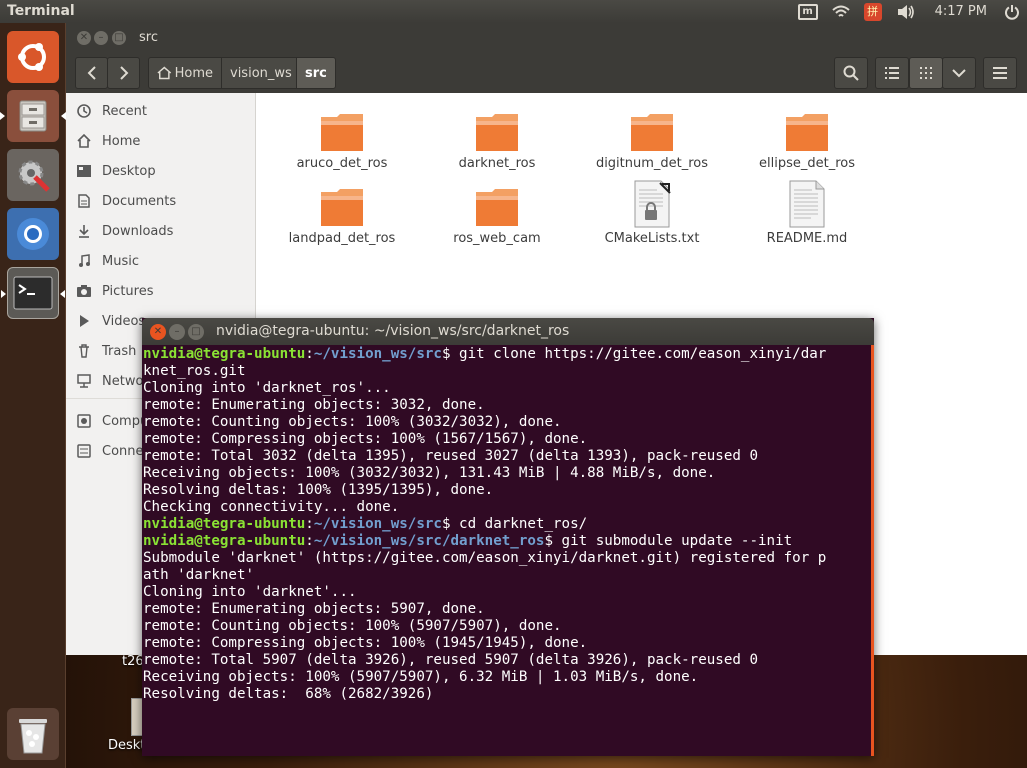 The height and width of the screenshot is (768, 1027). What do you see at coordinates (133, 661) in the screenshot?
I see `desktop-icon-label: t26` at bounding box center [133, 661].